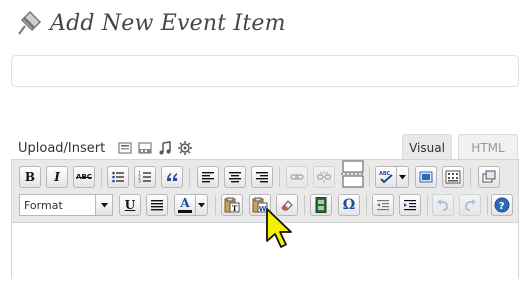  I want to click on numbered-list-button: 123, so click(145, 177).